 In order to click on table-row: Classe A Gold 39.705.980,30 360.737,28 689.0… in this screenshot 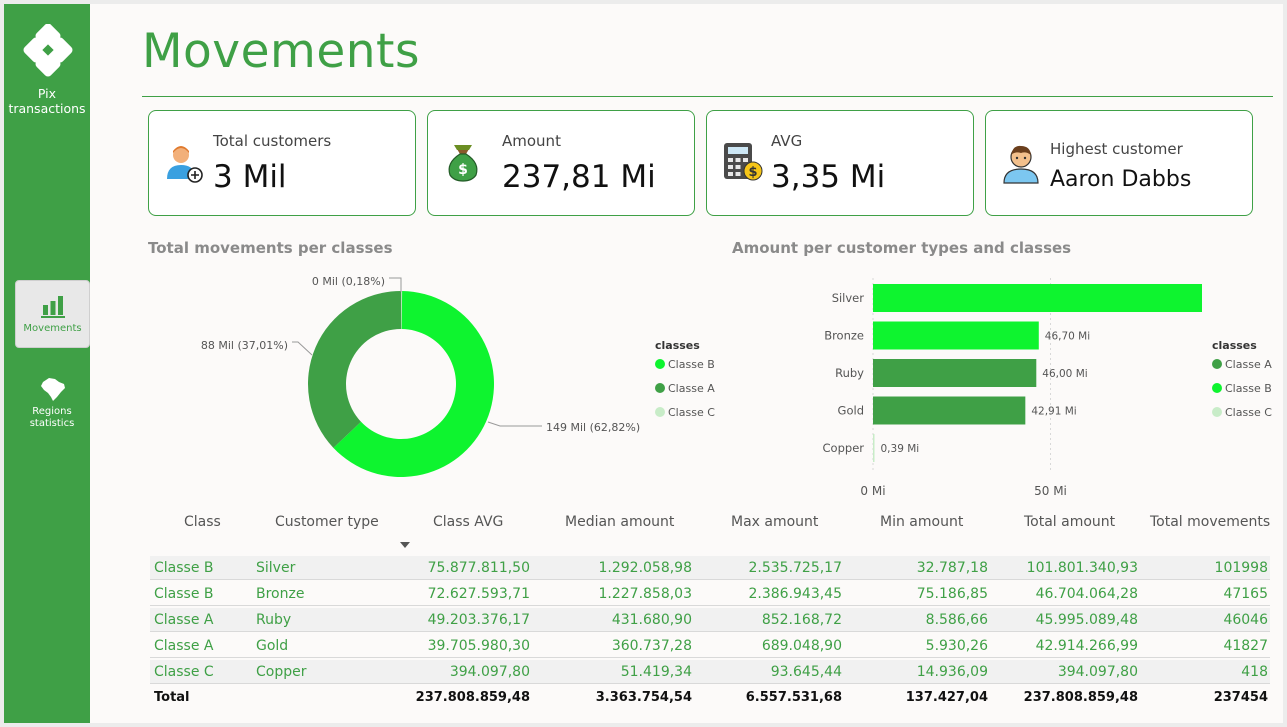, I will do `click(710, 646)`.